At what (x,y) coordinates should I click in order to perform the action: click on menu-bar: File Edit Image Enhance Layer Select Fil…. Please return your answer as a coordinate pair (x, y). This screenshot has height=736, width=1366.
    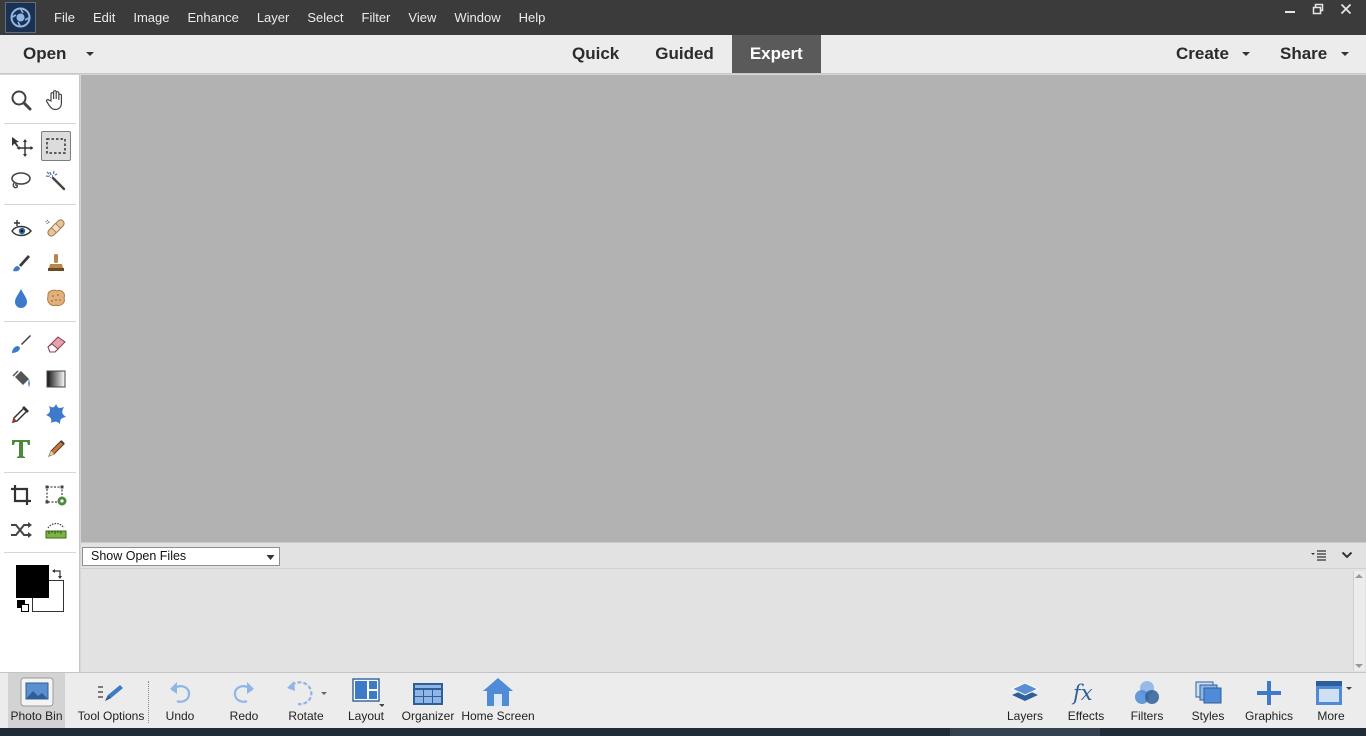
    Looking at the image, I should click on (299, 17).